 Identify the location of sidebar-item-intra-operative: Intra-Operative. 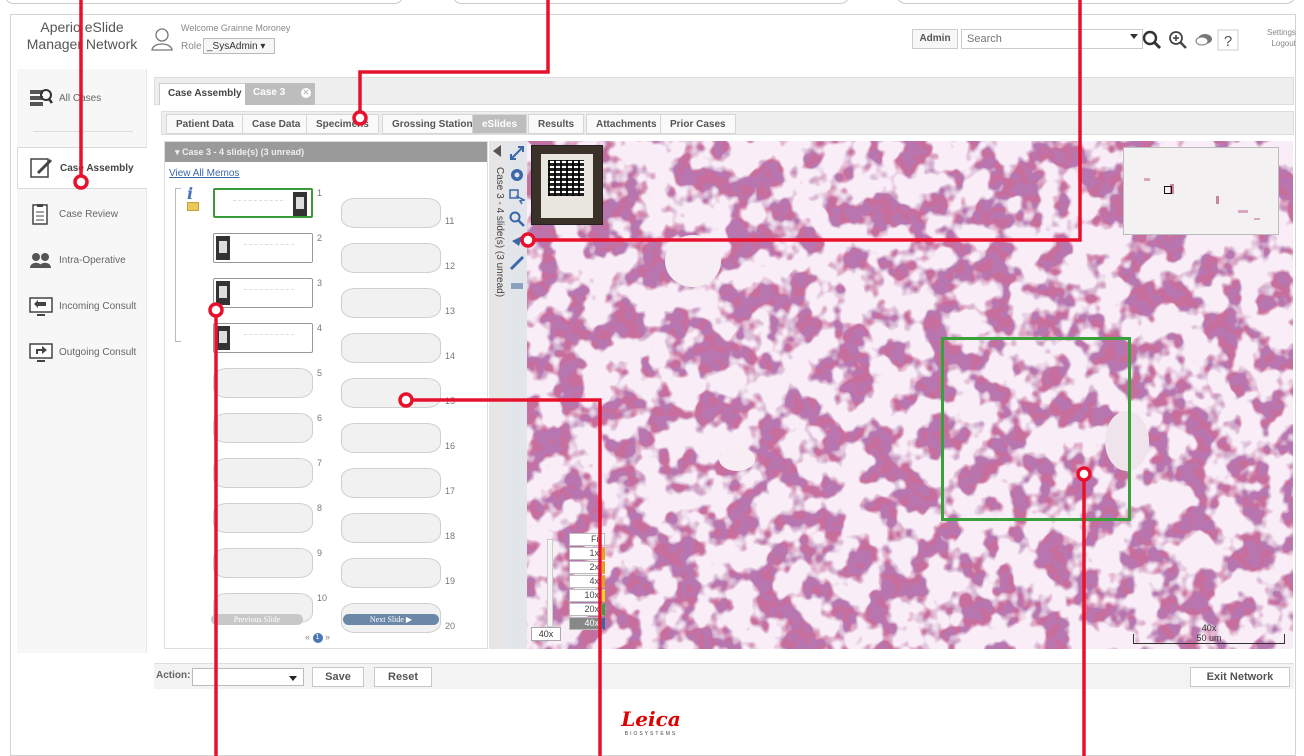
(82, 260).